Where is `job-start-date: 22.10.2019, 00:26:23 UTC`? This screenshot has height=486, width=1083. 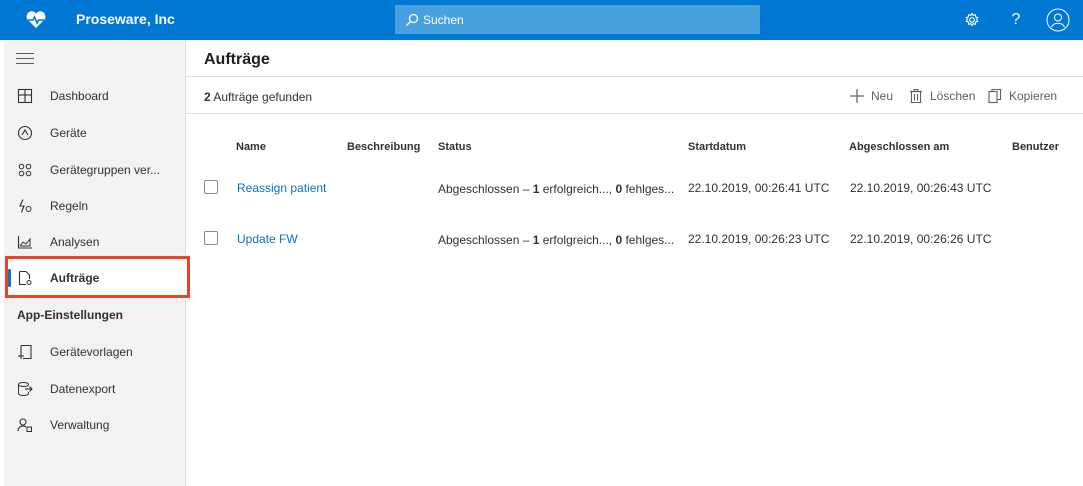
job-start-date: 22.10.2019, 00:26:23 UTC is located at coordinates (759, 239).